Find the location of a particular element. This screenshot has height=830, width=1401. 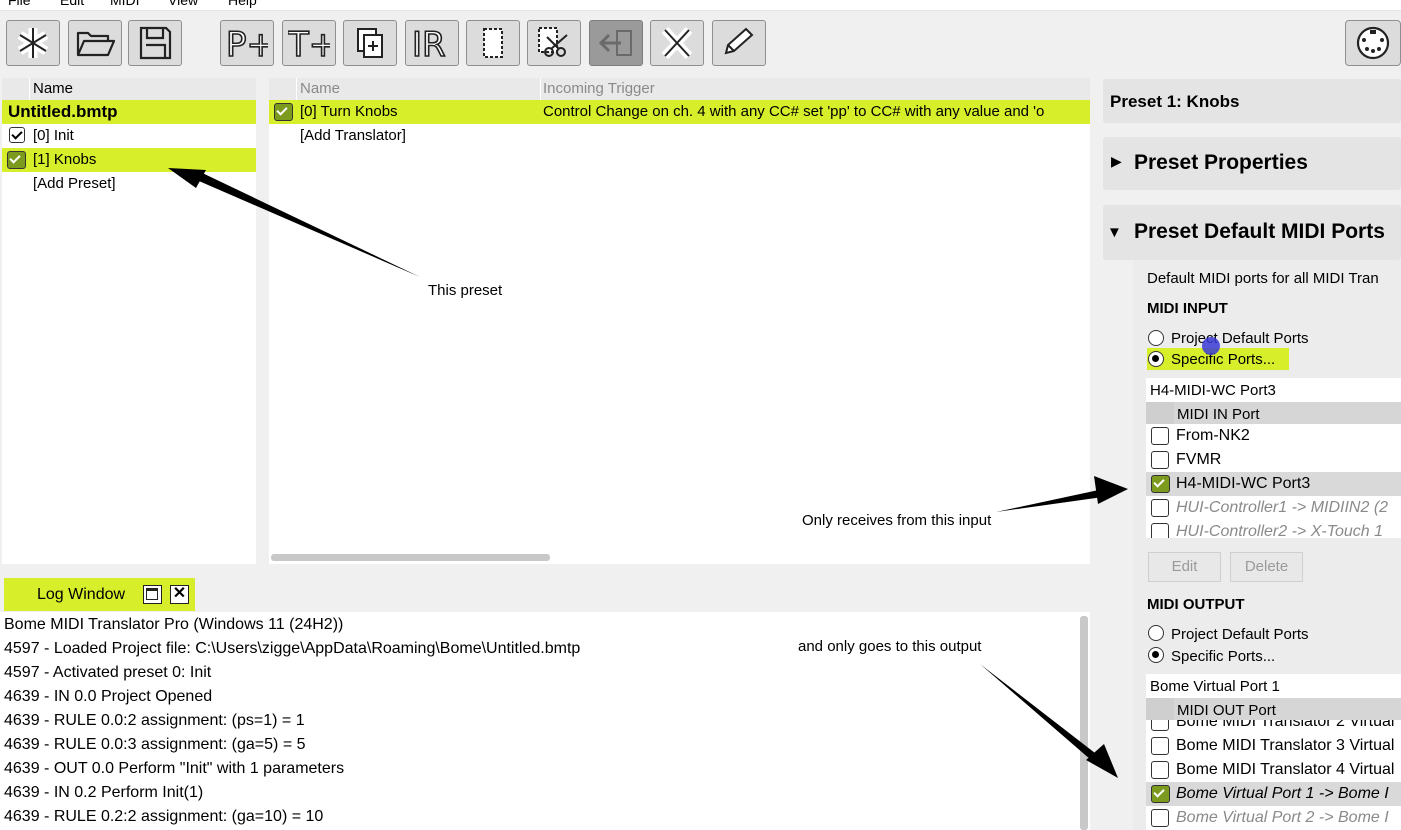

annotation-only-goes: and only goes to this output is located at coordinates (890, 646).